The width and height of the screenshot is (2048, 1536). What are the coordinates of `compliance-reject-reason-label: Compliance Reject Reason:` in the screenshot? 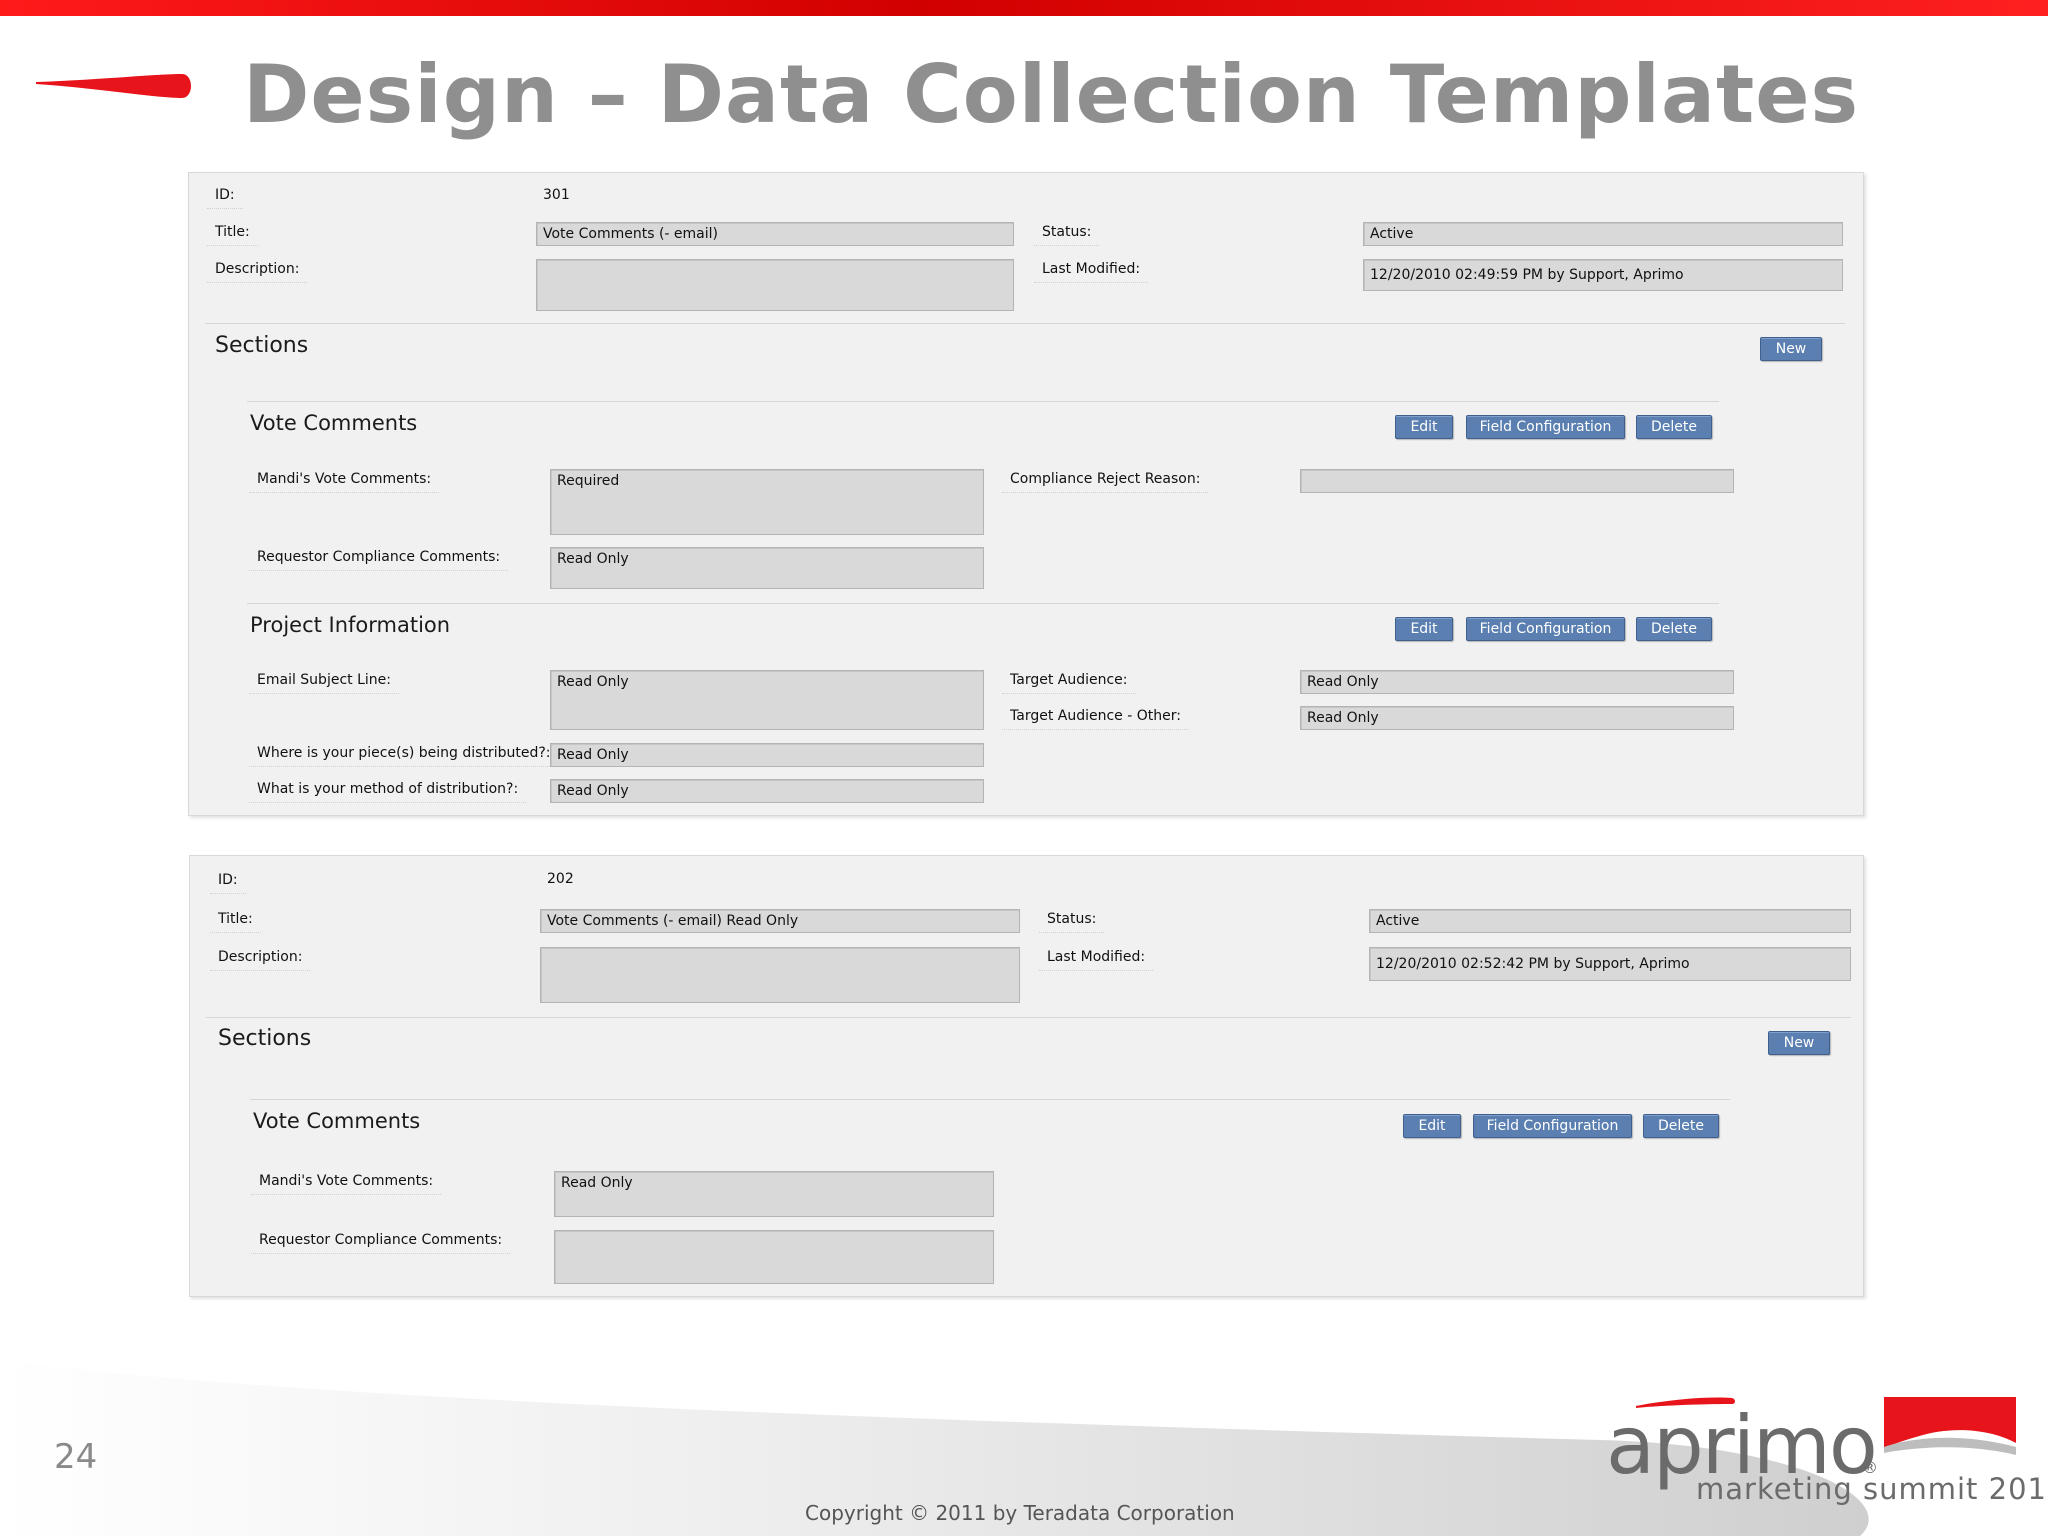 It's located at (1105, 482).